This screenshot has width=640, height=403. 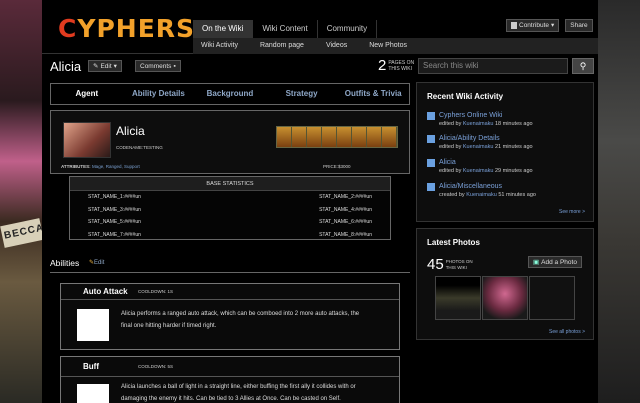 I want to click on comments-button: Comments ▪, so click(x=158, y=66).